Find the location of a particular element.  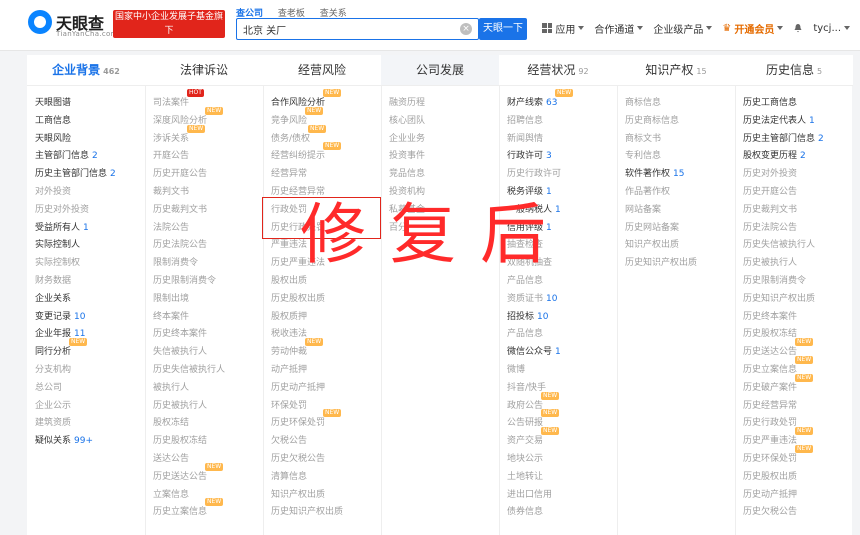

nav-channel: 合作通道 is located at coordinates (619, 28).